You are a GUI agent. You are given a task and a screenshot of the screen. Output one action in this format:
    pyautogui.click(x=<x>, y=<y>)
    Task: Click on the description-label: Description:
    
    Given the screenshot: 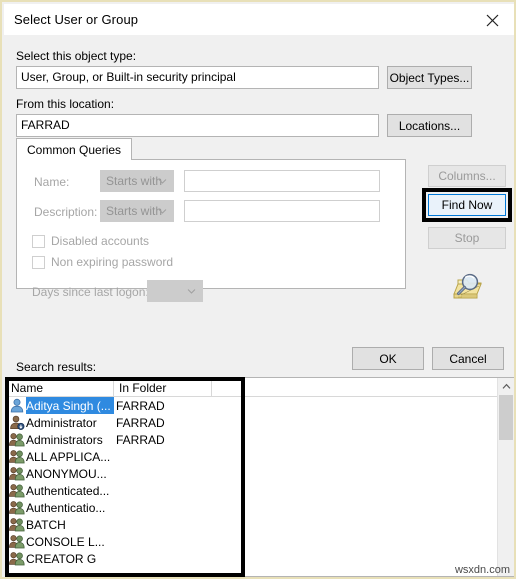 What is the action you would take?
    pyautogui.click(x=66, y=212)
    